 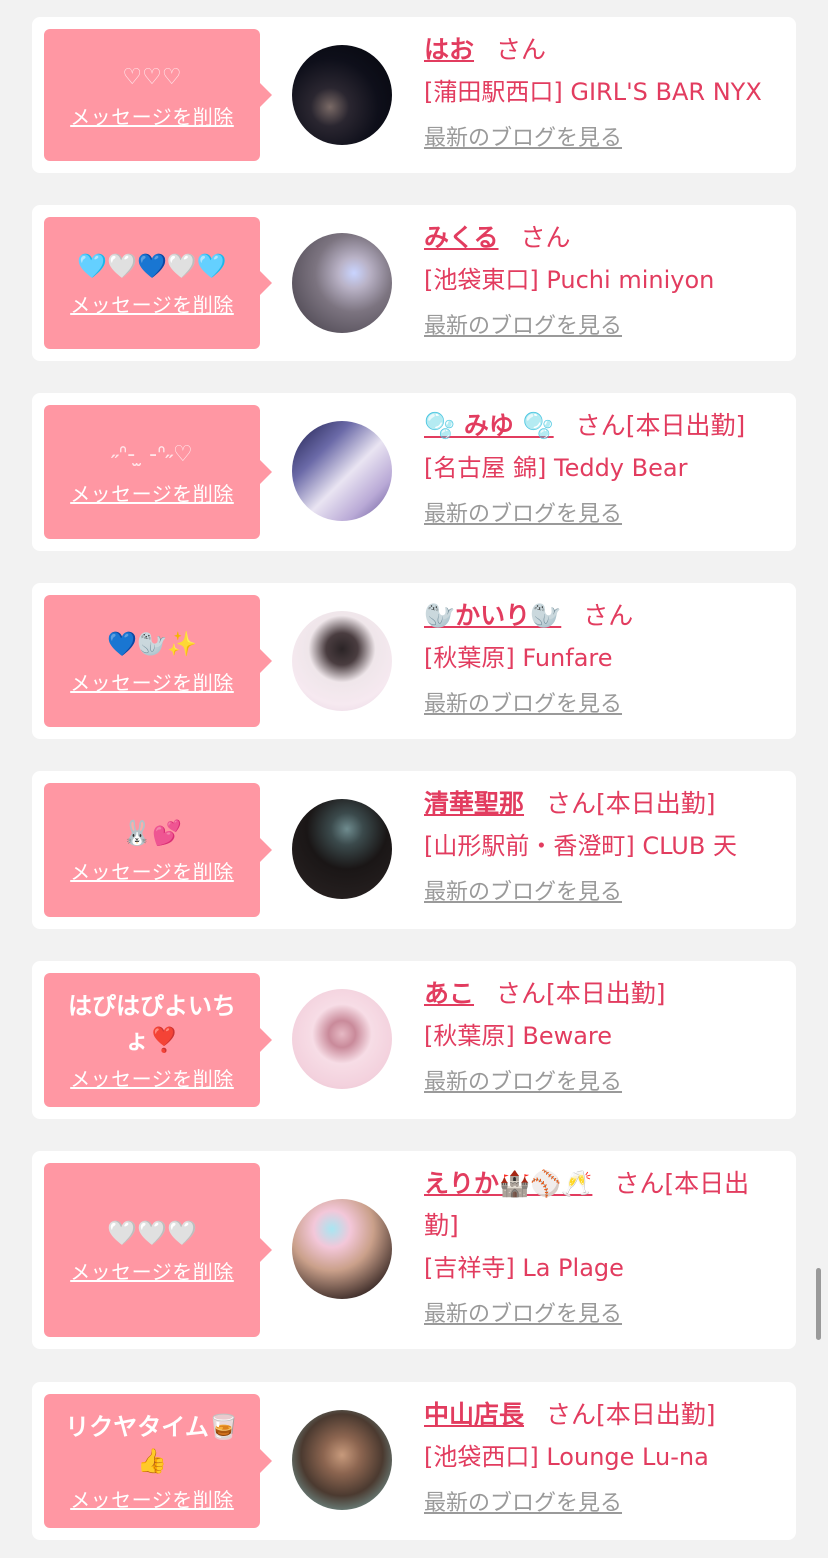 I want to click on cast-name-link: 中山店長, so click(x=474, y=1414).